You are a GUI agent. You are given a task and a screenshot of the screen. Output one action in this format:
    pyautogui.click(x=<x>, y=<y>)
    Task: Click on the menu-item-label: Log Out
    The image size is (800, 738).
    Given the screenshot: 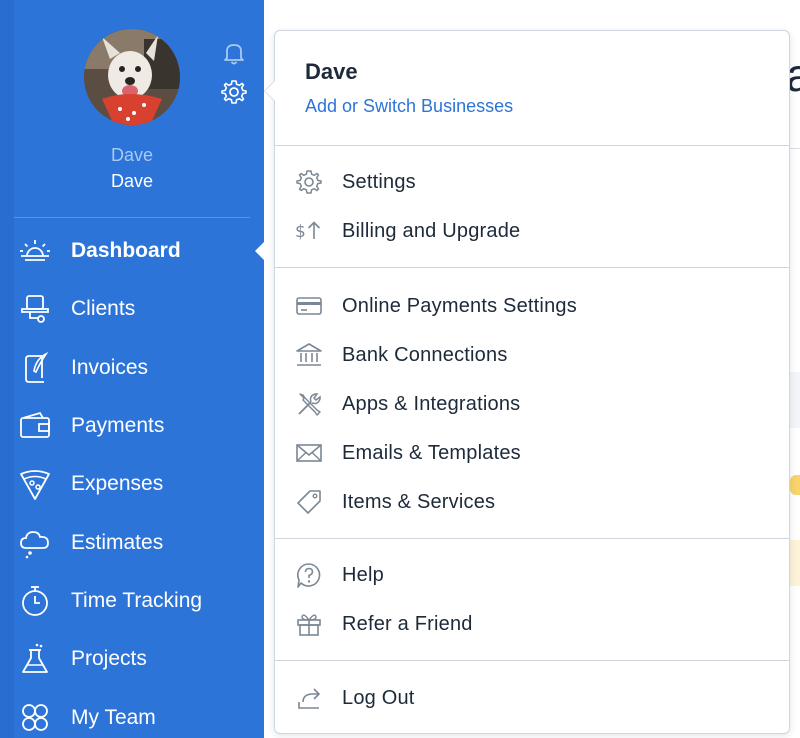 What is the action you would take?
    pyautogui.click(x=378, y=697)
    